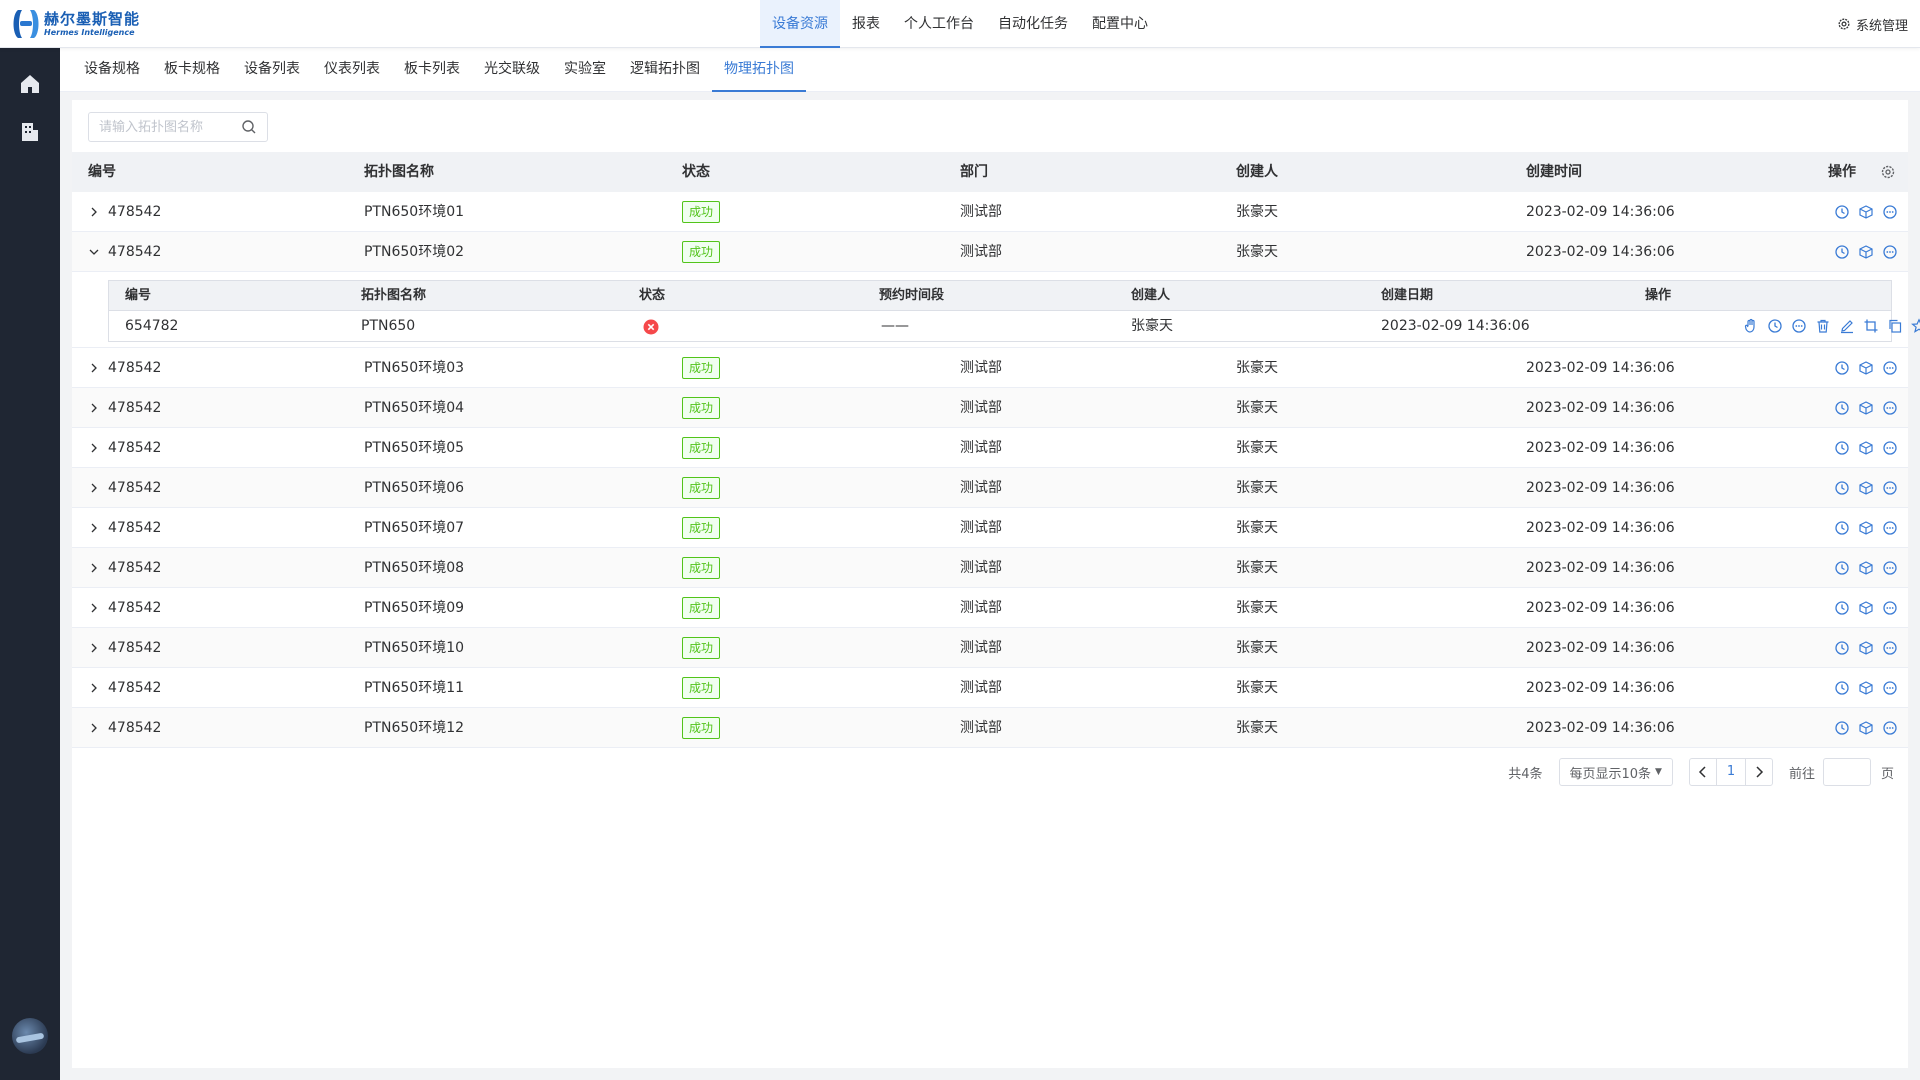  I want to click on home-icon, so click(30, 84).